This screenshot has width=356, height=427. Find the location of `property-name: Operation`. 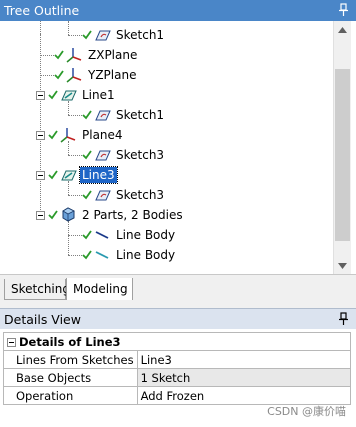

property-name: Operation is located at coordinates (70, 395).